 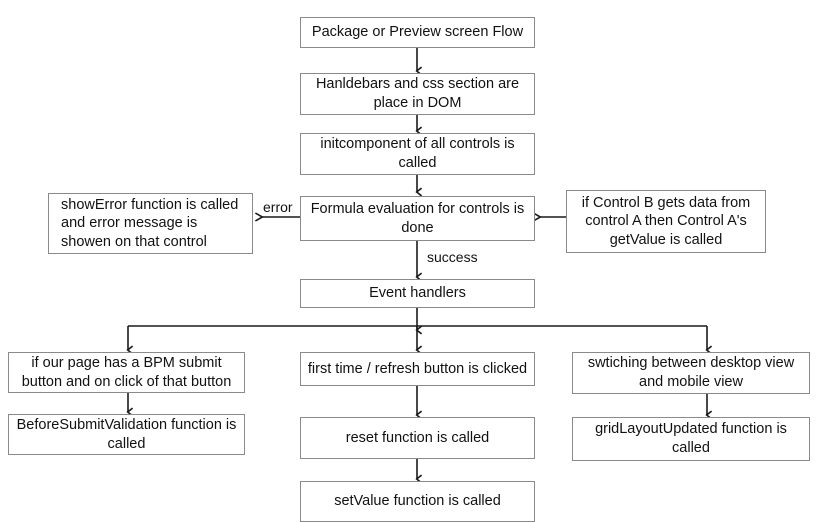 I want to click on node-formula-evaluation: Formula evaluation for controls is done, so click(x=417, y=218).